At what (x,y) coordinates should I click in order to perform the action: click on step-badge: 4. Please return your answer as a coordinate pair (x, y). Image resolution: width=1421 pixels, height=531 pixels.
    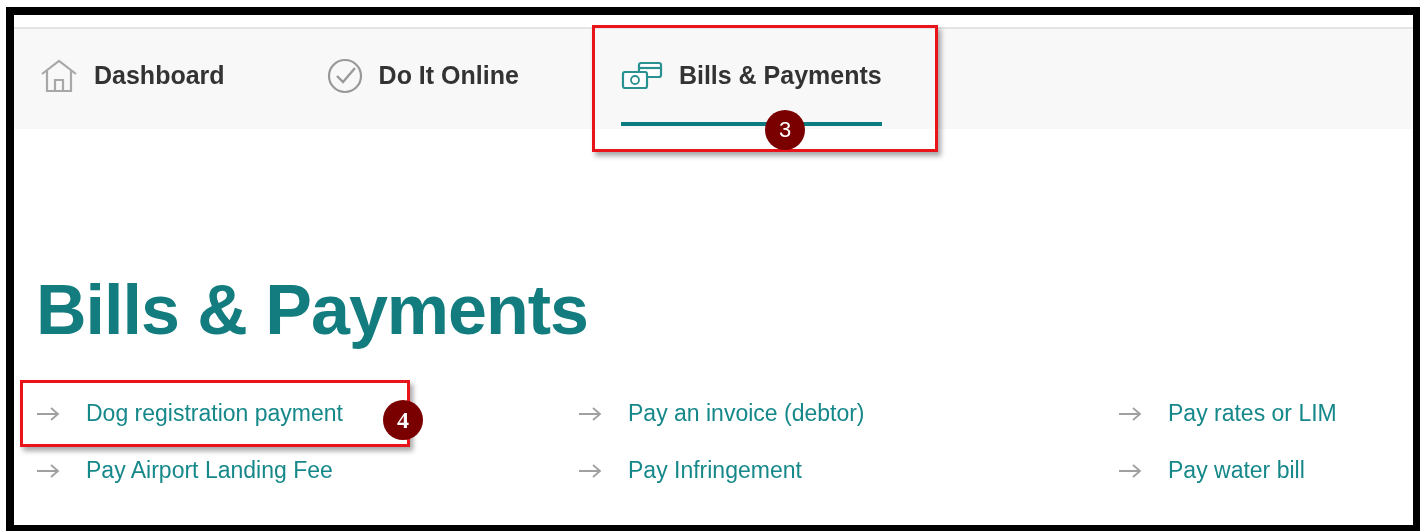
    Looking at the image, I should click on (403, 420).